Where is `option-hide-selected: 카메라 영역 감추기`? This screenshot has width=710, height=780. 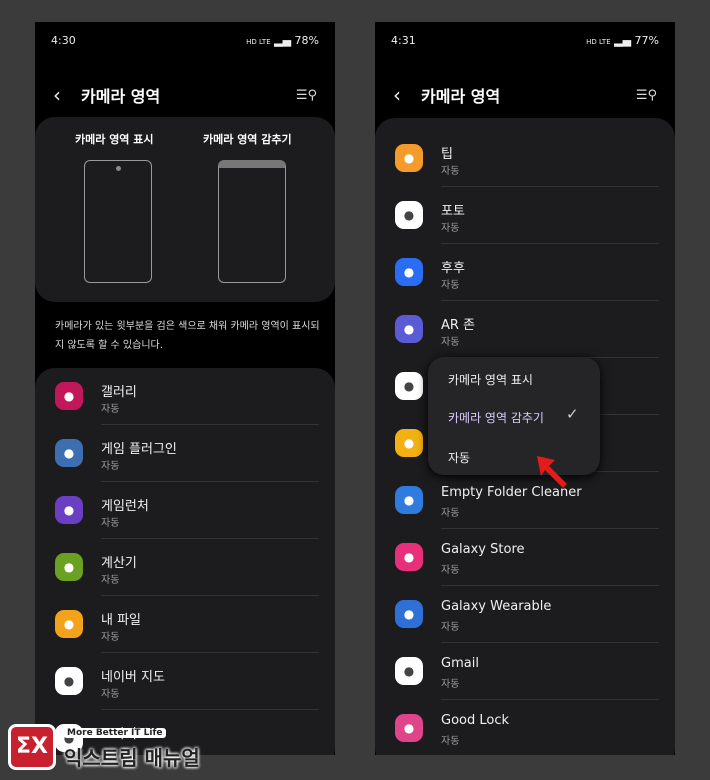 option-hide-selected: 카메라 영역 감추기 is located at coordinates (496, 417).